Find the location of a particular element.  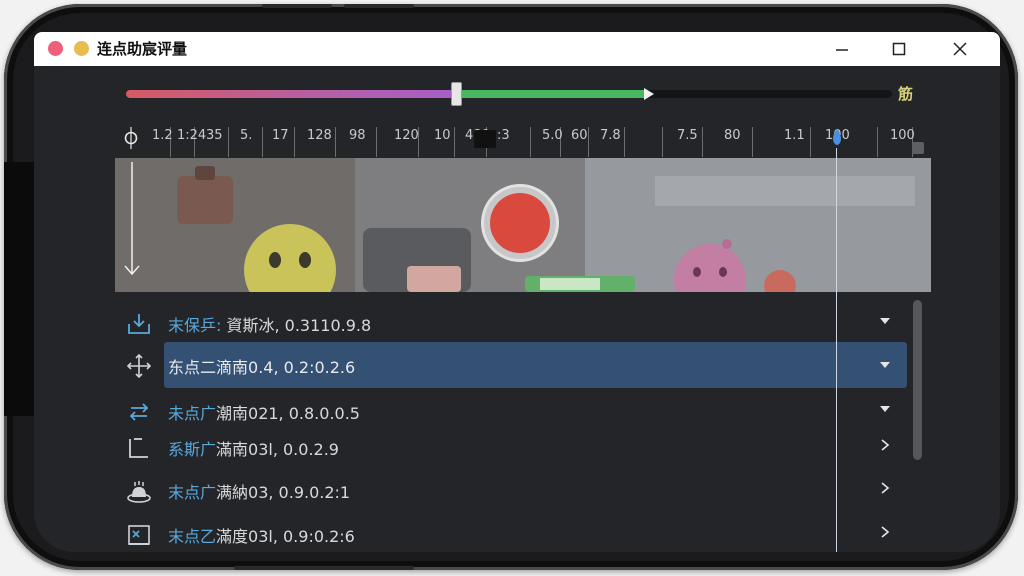

record-button is located at coordinates (520, 223).